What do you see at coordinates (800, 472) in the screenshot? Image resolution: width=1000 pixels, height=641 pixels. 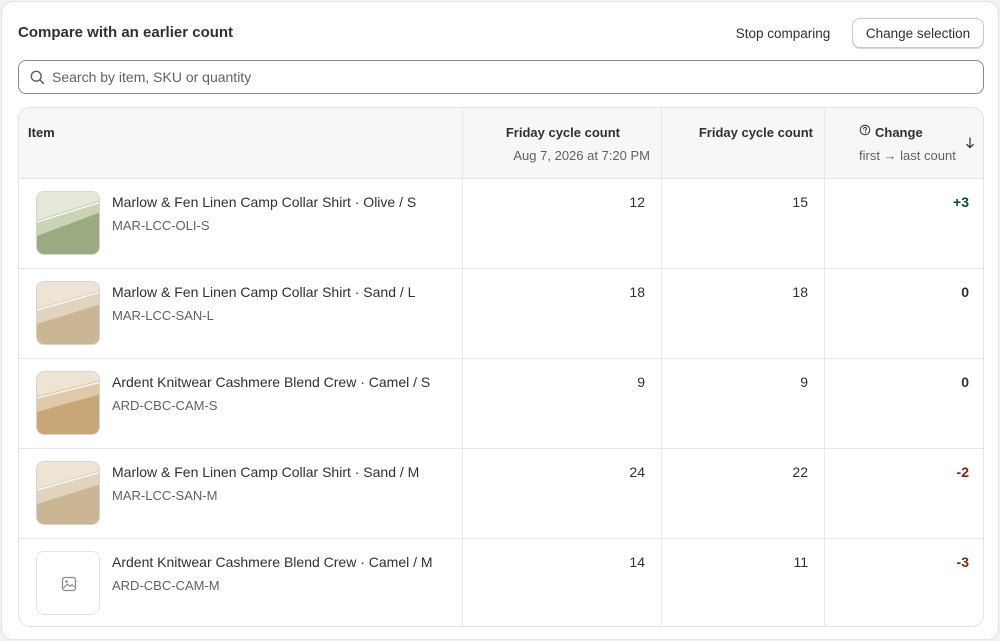 I see `last-count-value: 22` at bounding box center [800, 472].